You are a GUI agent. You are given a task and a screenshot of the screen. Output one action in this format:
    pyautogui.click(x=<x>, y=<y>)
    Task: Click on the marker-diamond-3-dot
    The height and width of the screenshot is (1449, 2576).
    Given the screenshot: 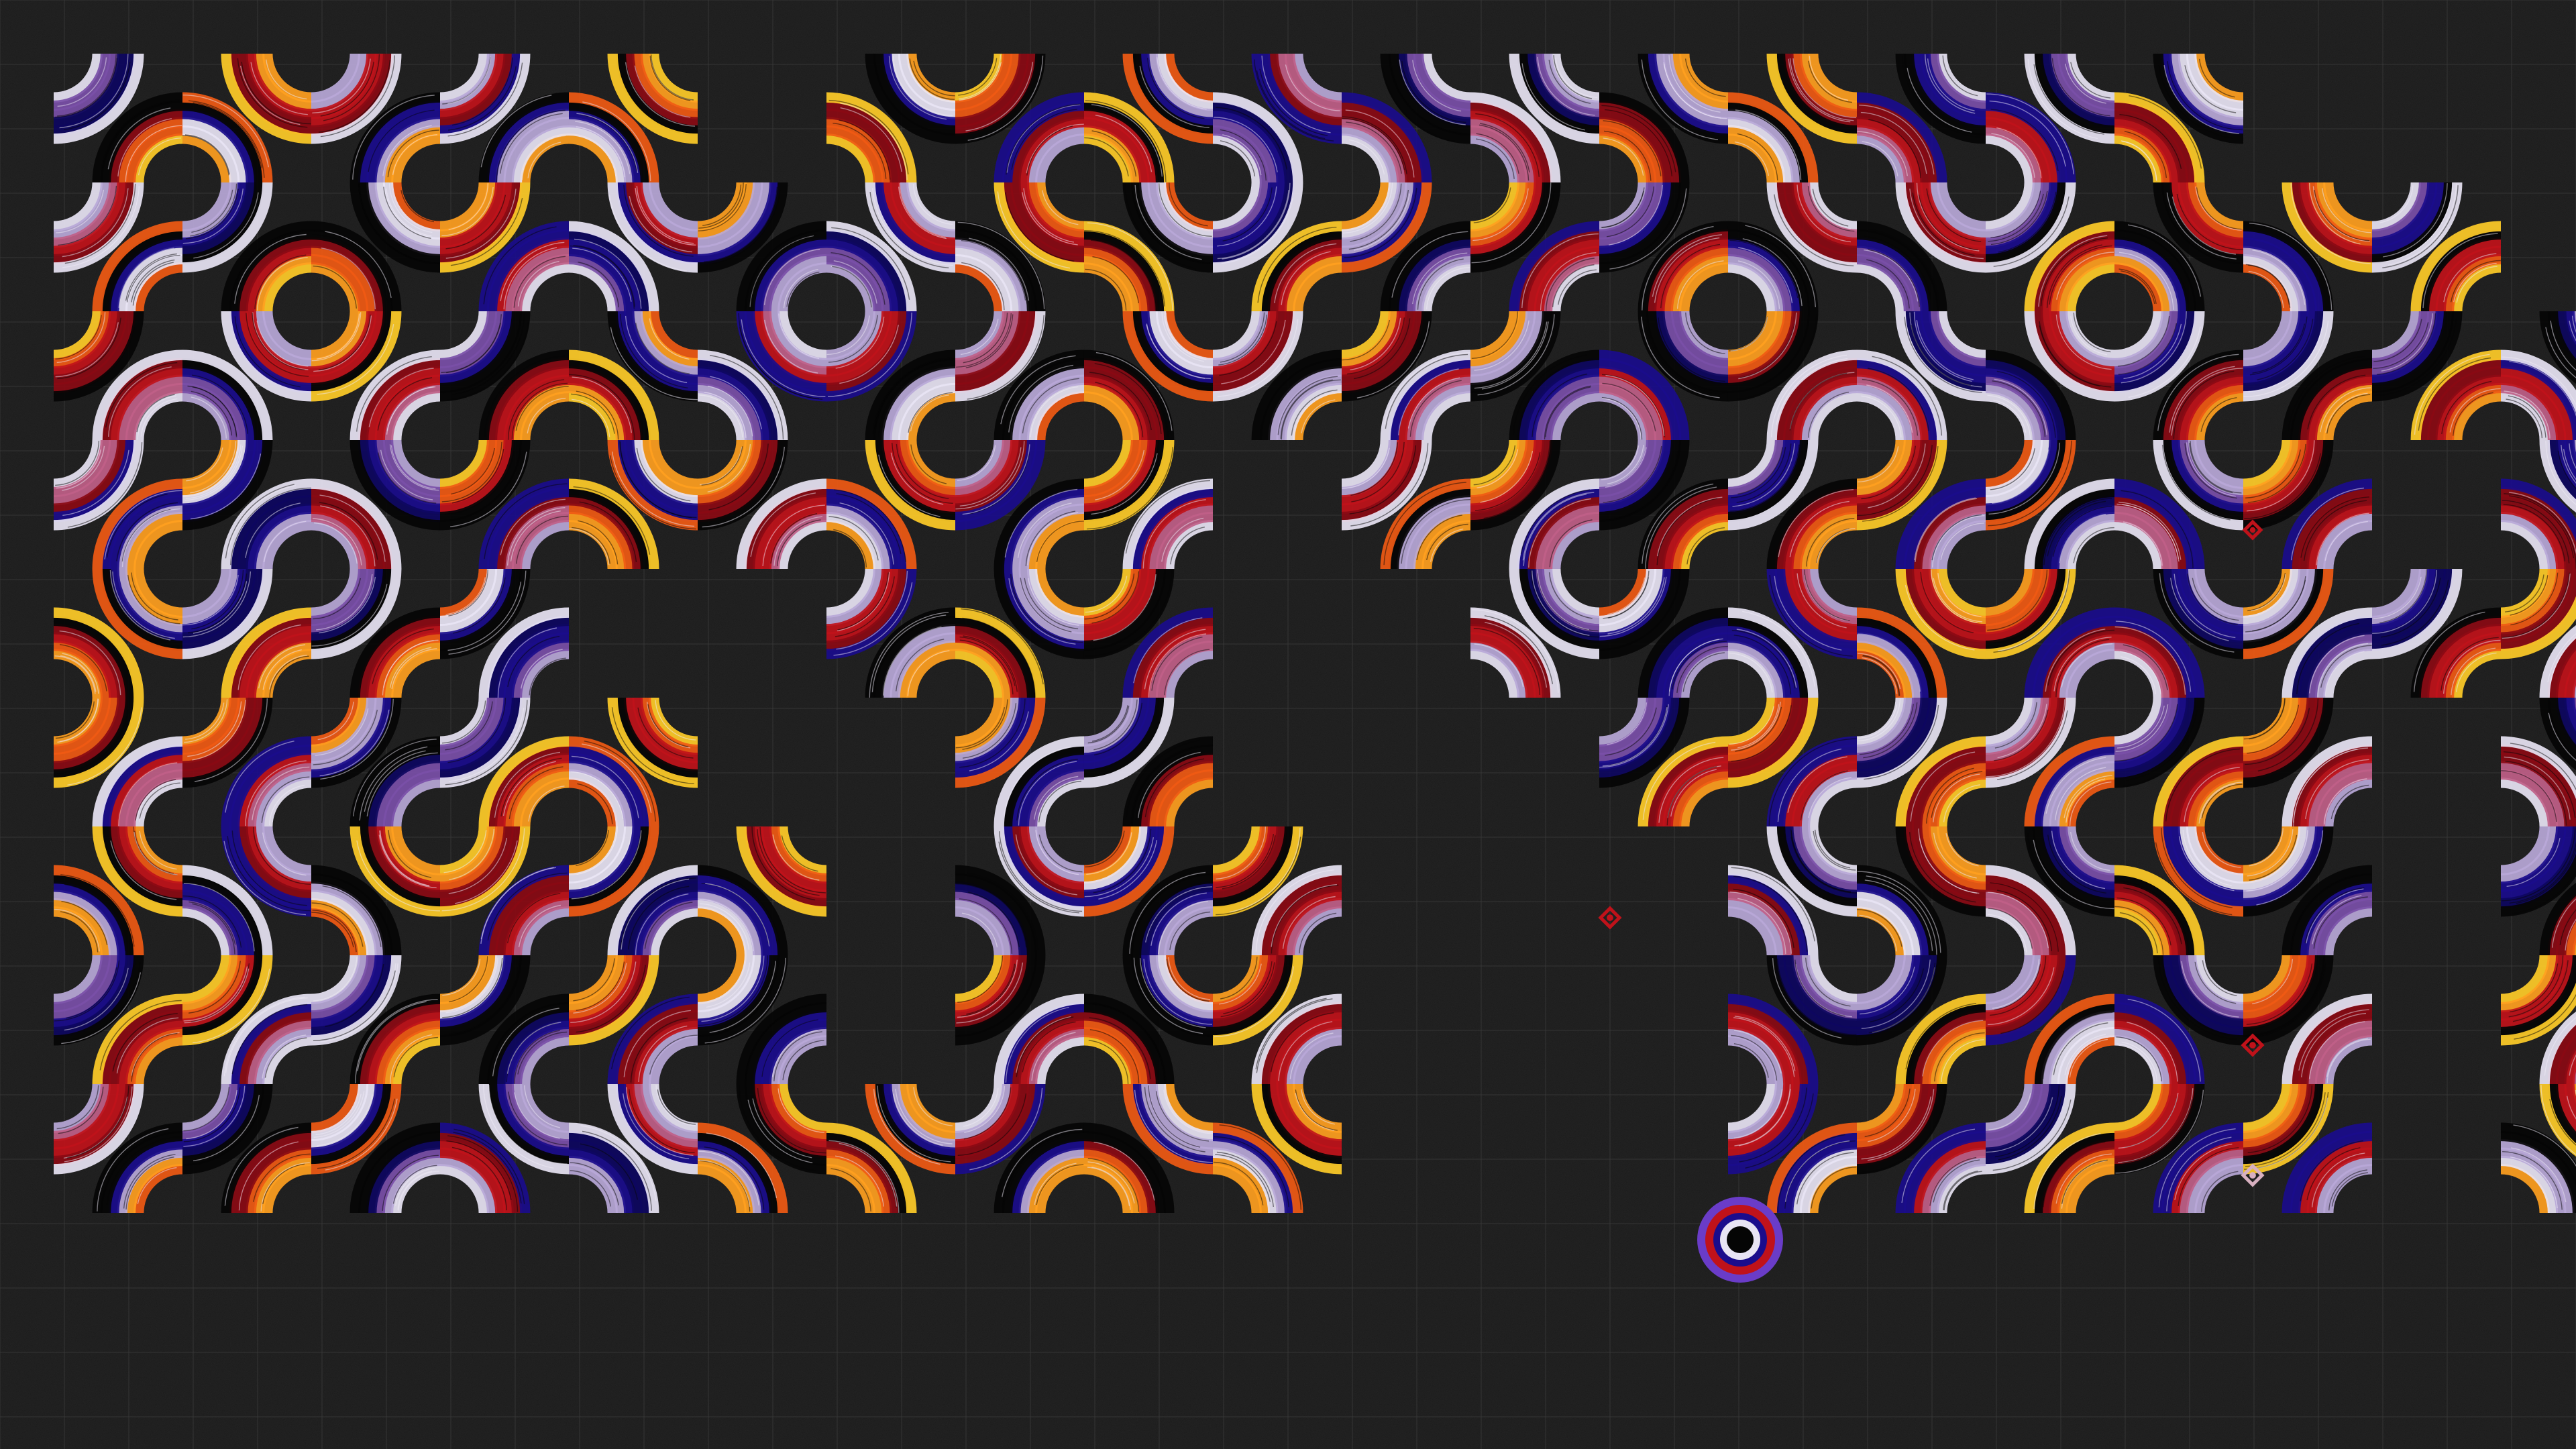 What is the action you would take?
    pyautogui.click(x=2252, y=530)
    